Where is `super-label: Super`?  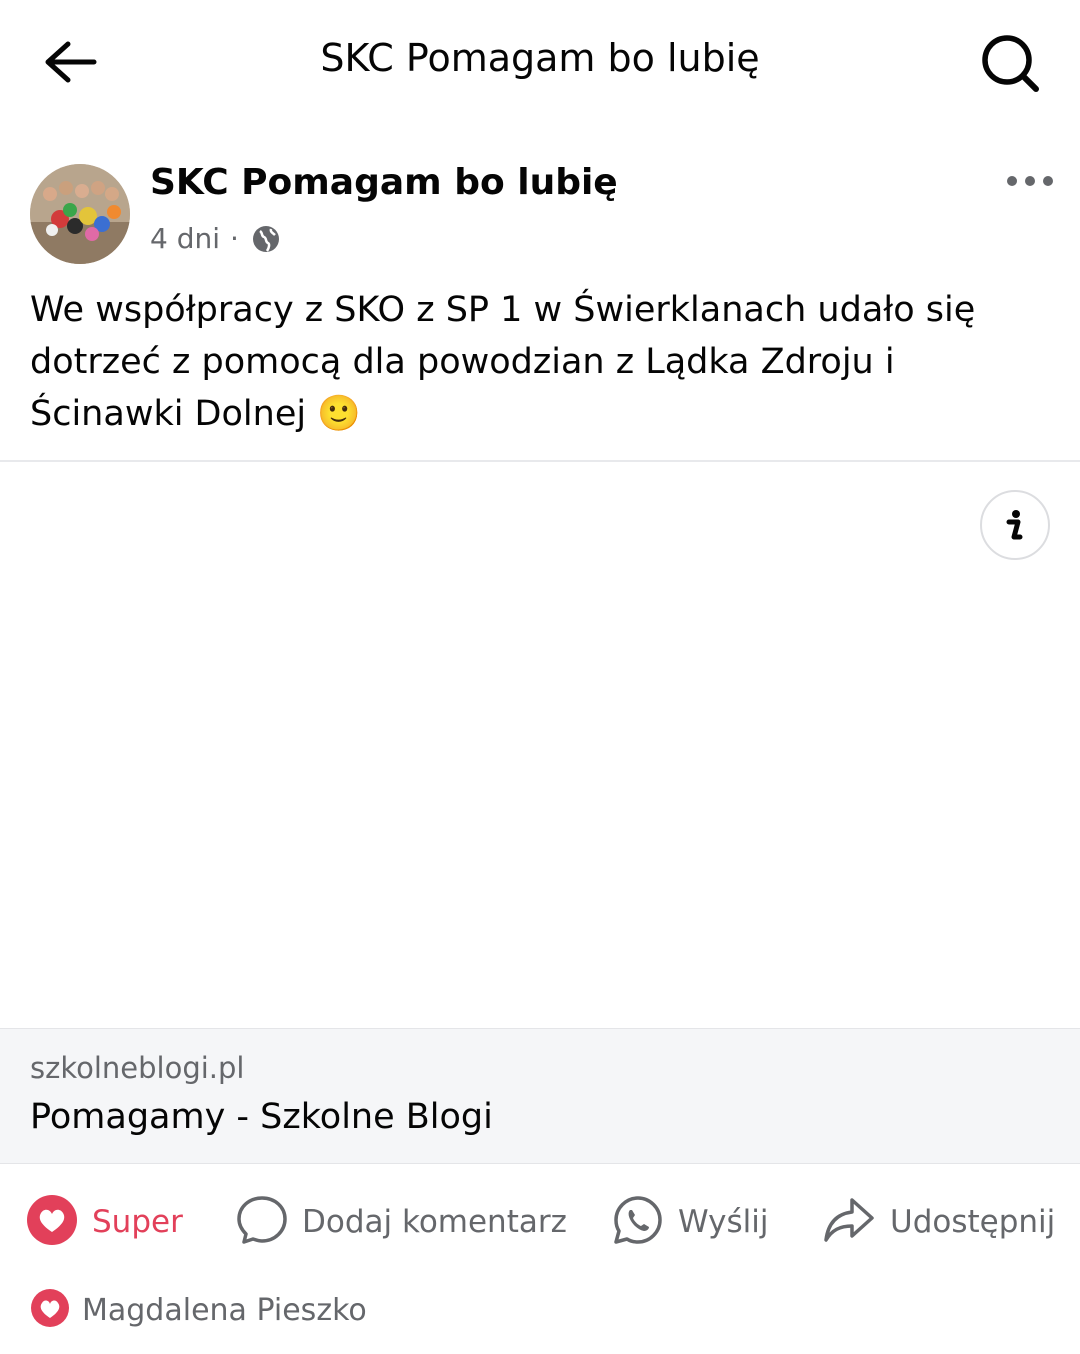 super-label: Super is located at coordinates (137, 1222).